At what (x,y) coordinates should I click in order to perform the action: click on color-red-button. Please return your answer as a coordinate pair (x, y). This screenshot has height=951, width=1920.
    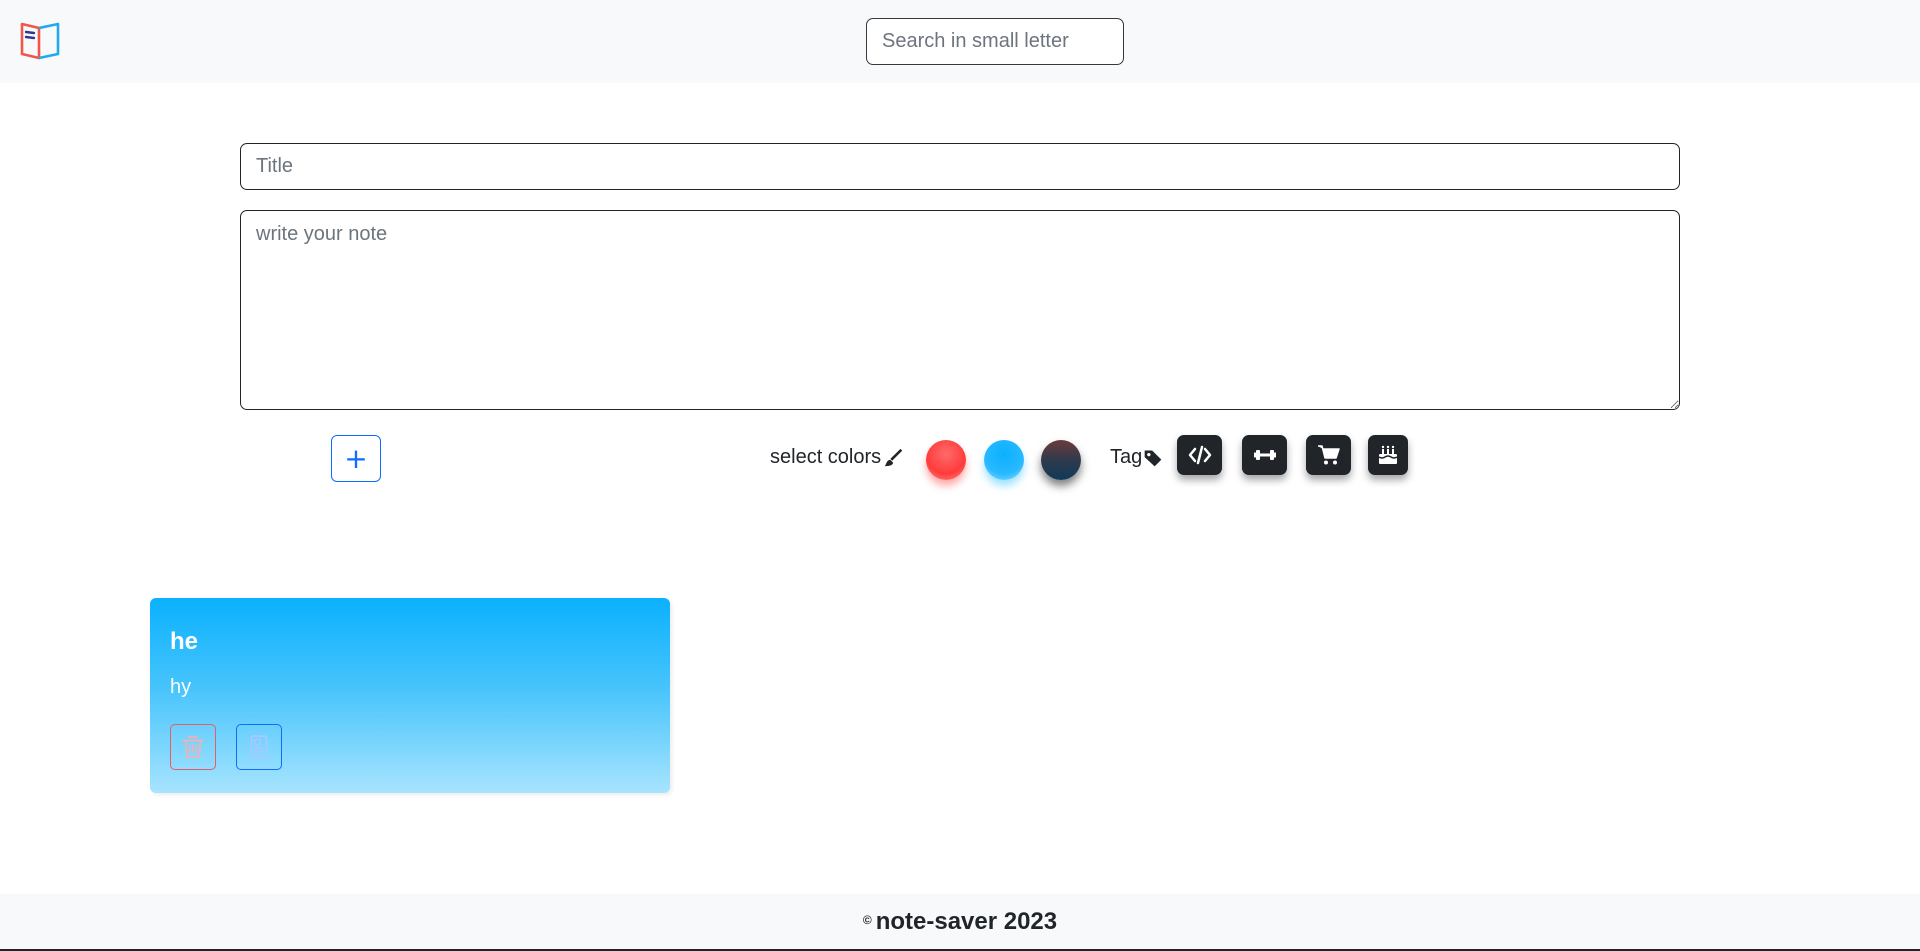
    Looking at the image, I should click on (946, 460).